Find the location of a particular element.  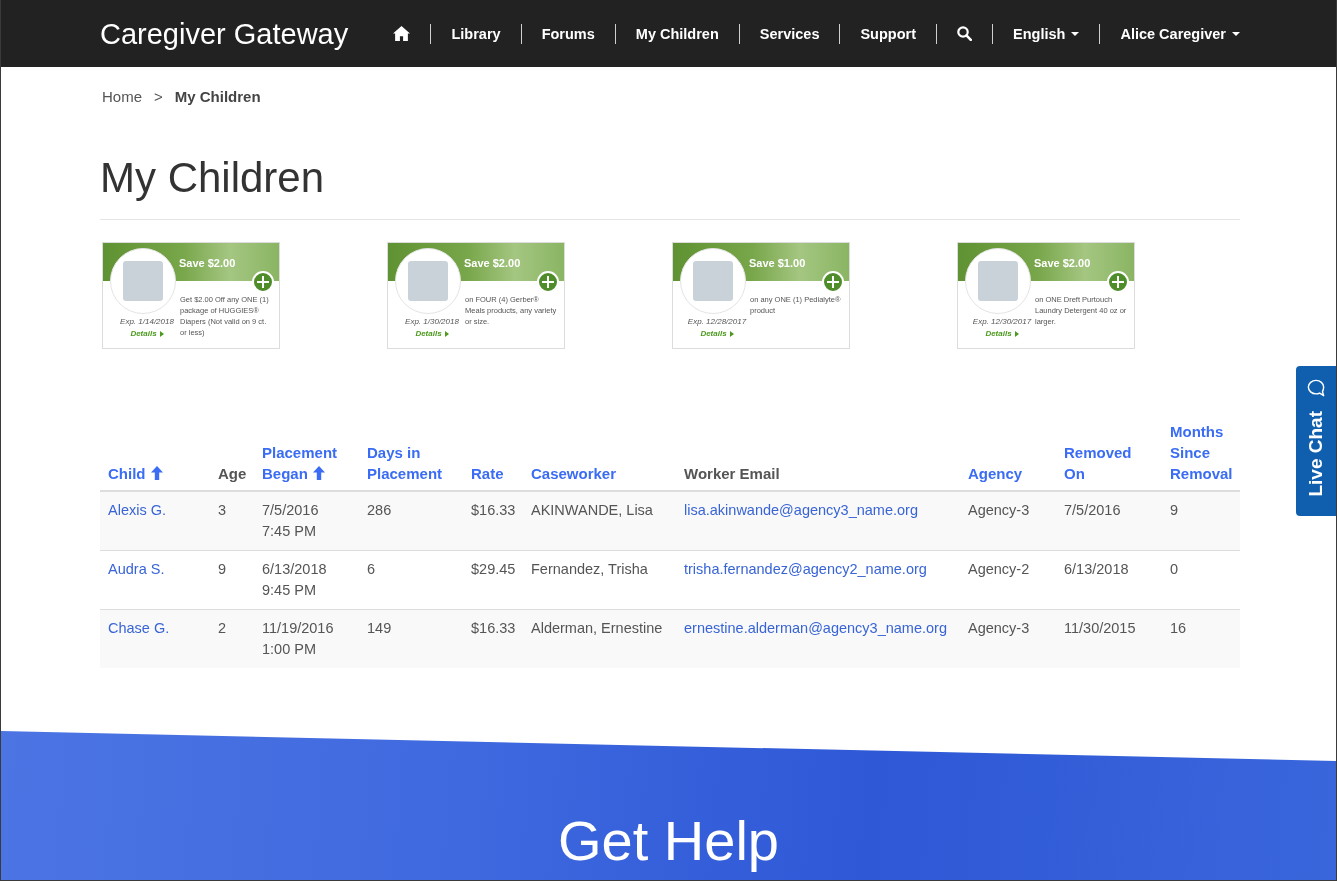

chat-bubble-icon is located at coordinates (1316, 388).